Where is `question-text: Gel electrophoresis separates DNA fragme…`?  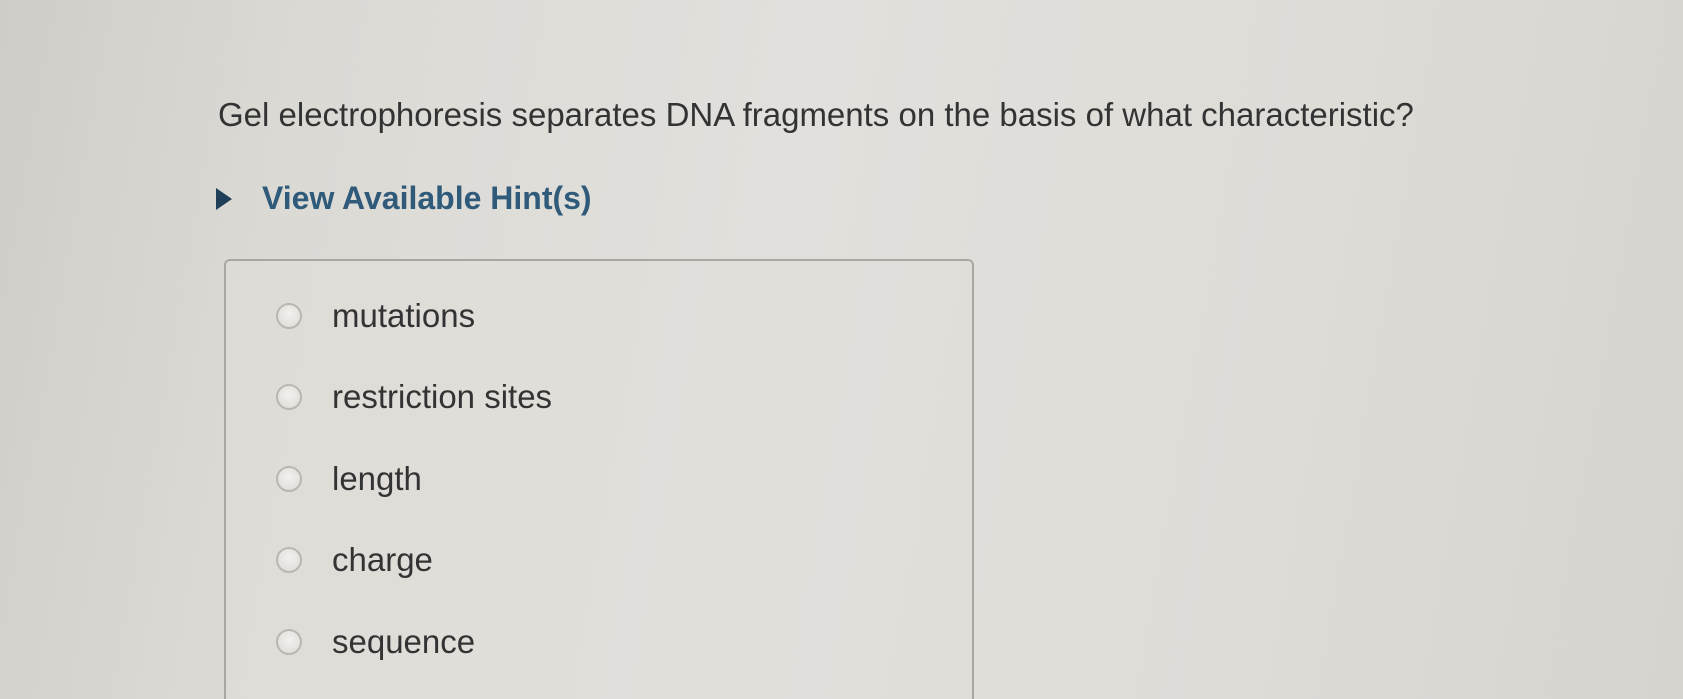 question-text: Gel electrophoresis separates DNA fragme… is located at coordinates (816, 114).